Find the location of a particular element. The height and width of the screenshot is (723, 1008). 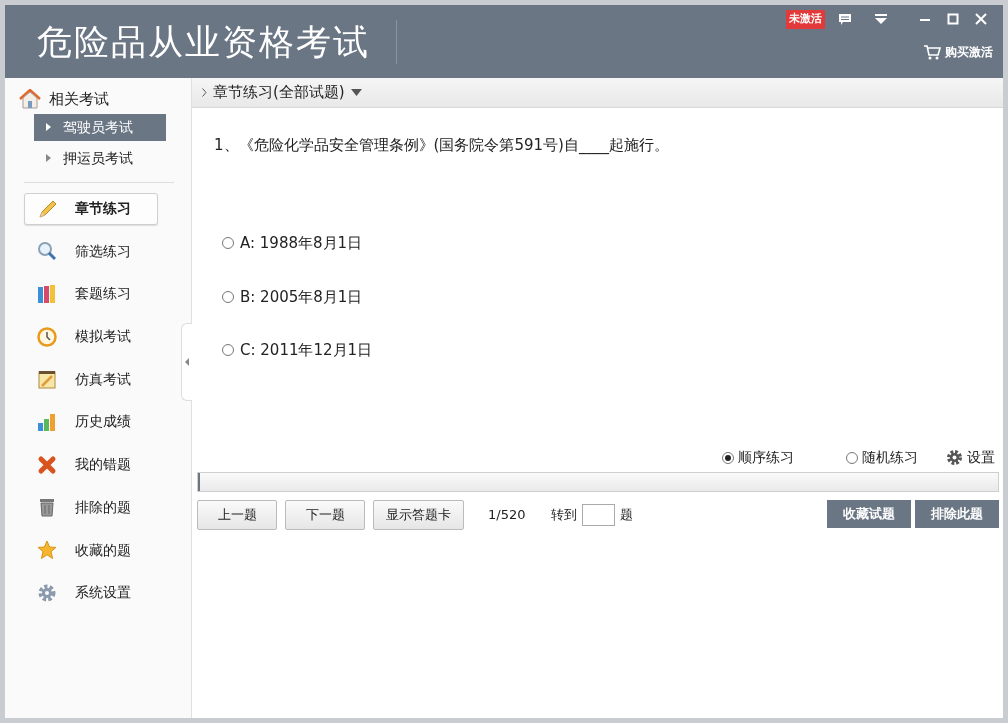

goto-suffix: 题 is located at coordinates (627, 515).